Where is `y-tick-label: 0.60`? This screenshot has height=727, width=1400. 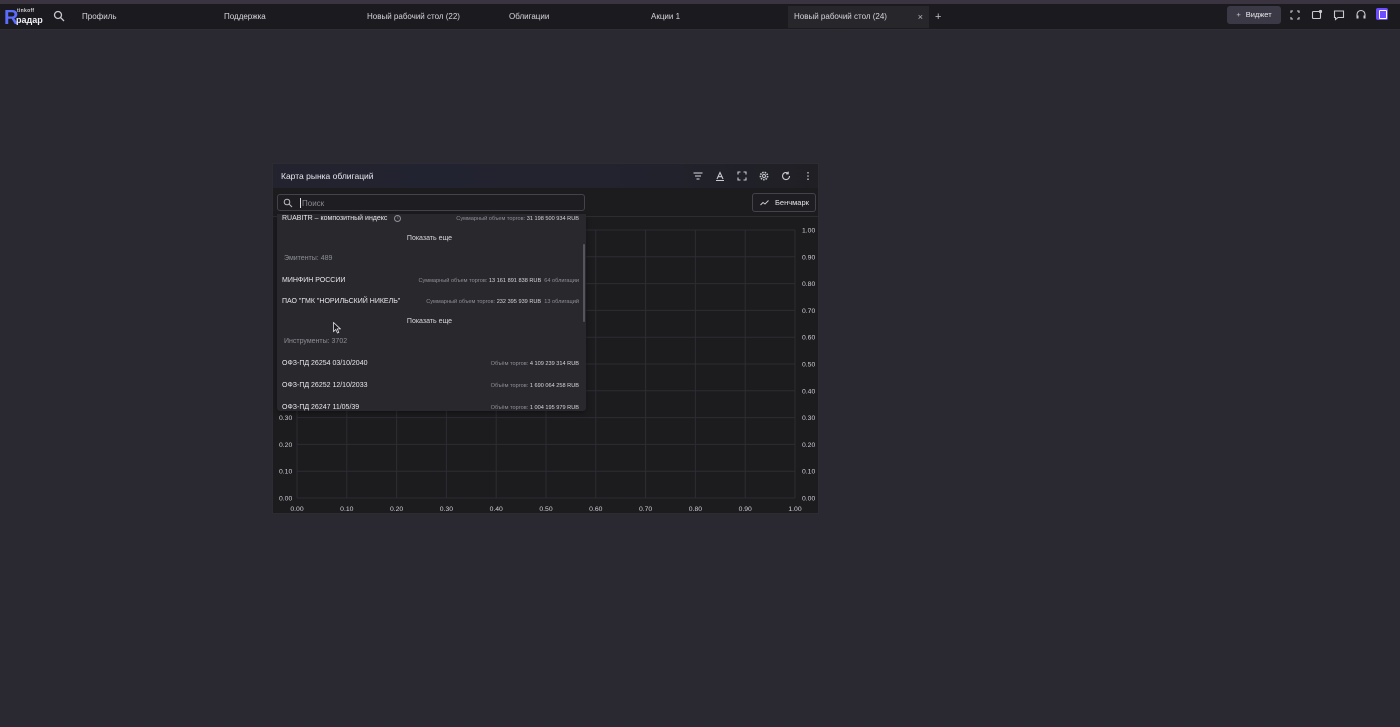
y-tick-label: 0.60 is located at coordinates (808, 338).